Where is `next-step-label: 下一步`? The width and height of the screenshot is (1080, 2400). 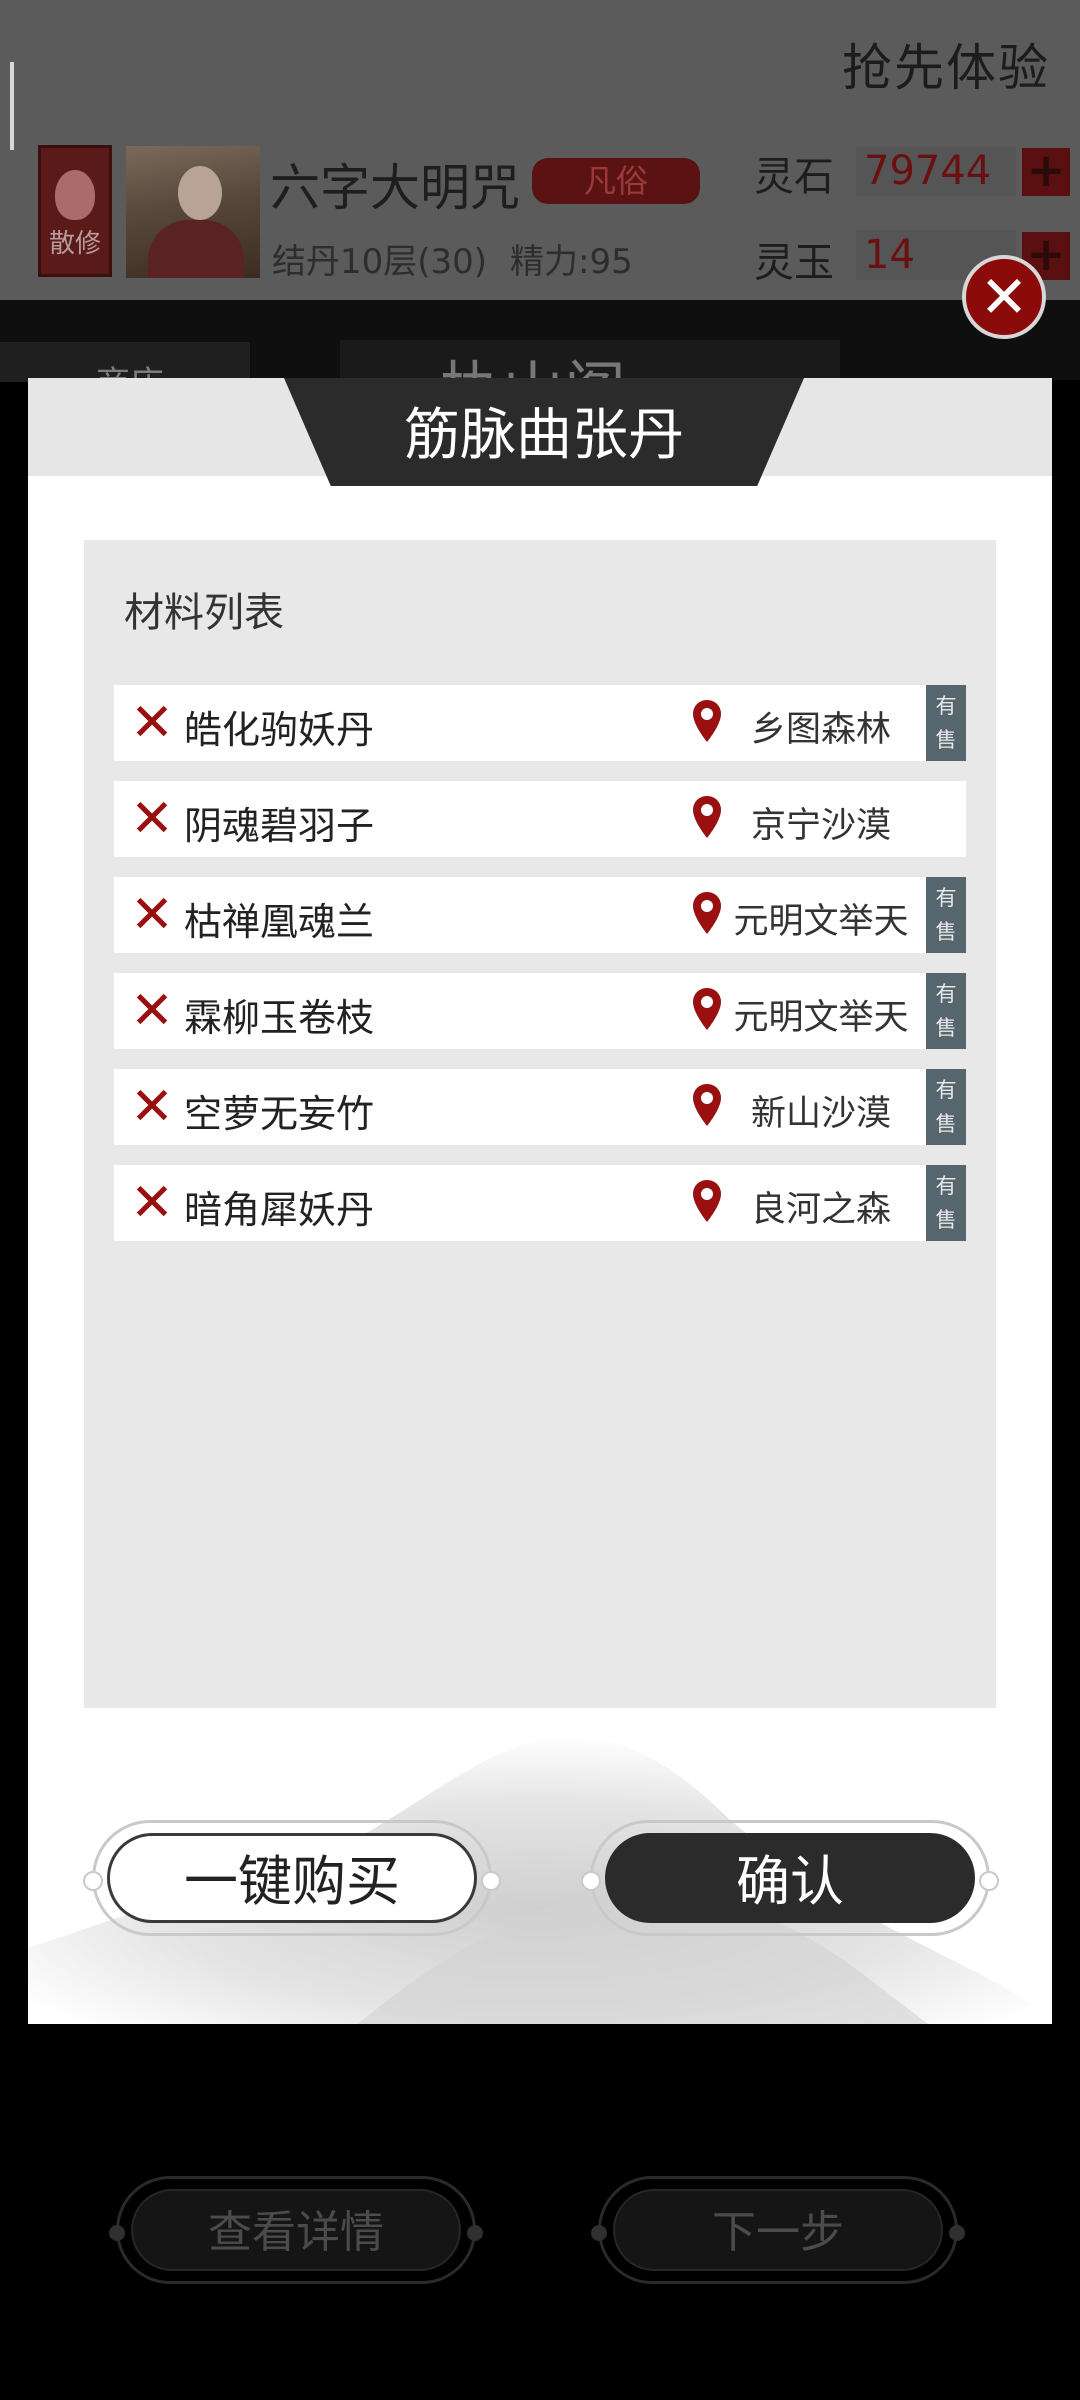 next-step-label: 下一步 is located at coordinates (778, 2230).